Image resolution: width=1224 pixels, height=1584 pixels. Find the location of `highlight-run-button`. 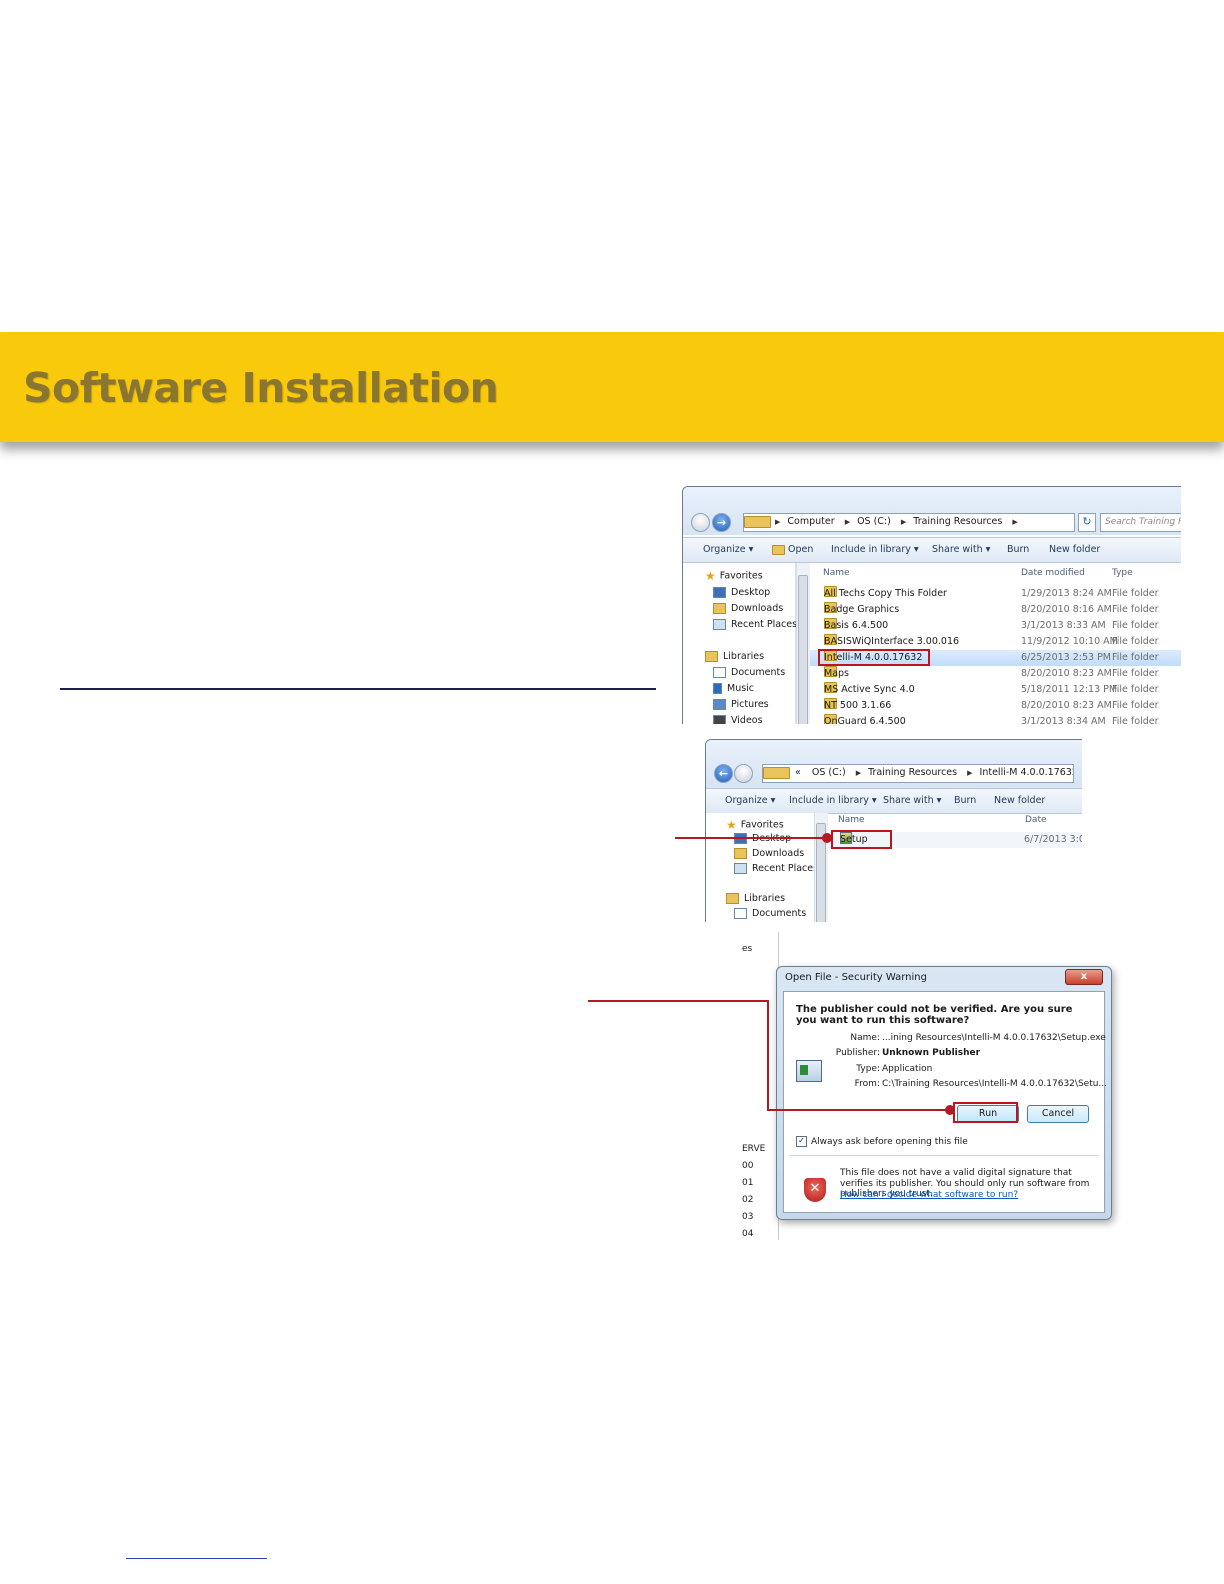

highlight-run-button is located at coordinates (985, 1112).